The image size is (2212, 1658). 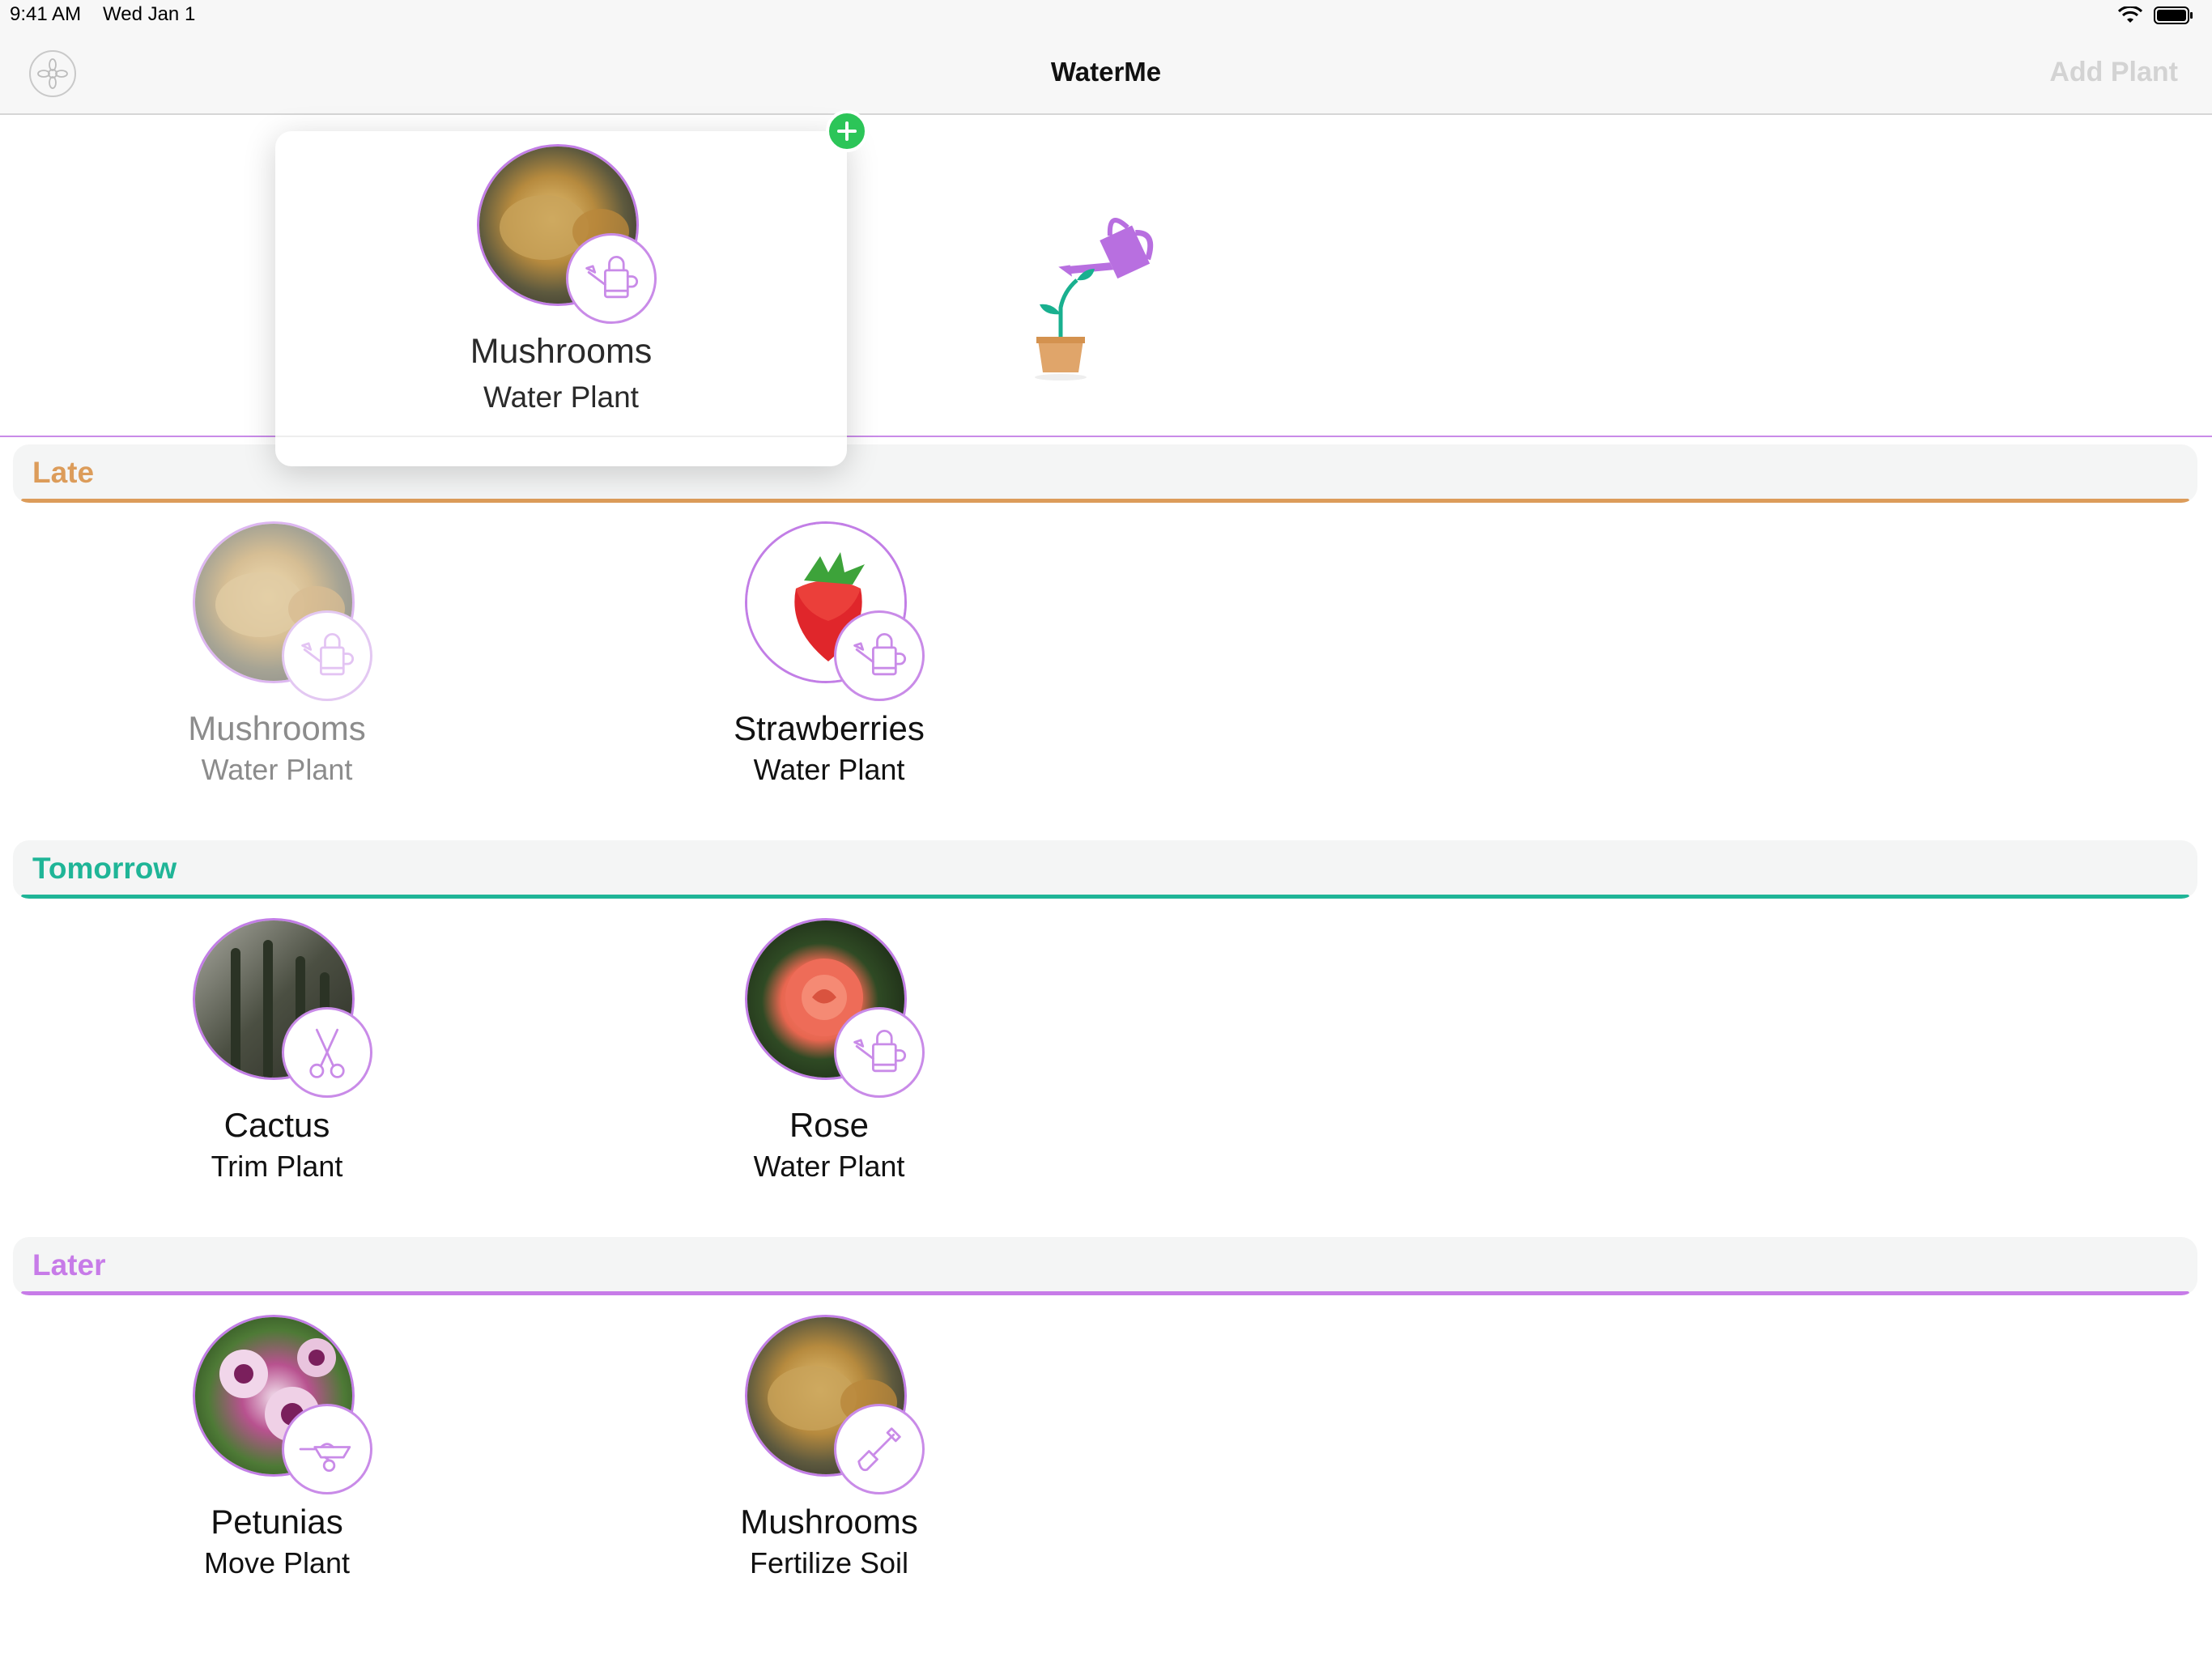 What do you see at coordinates (829, 1562) in the screenshot?
I see `plant-task: Fertilize Soil` at bounding box center [829, 1562].